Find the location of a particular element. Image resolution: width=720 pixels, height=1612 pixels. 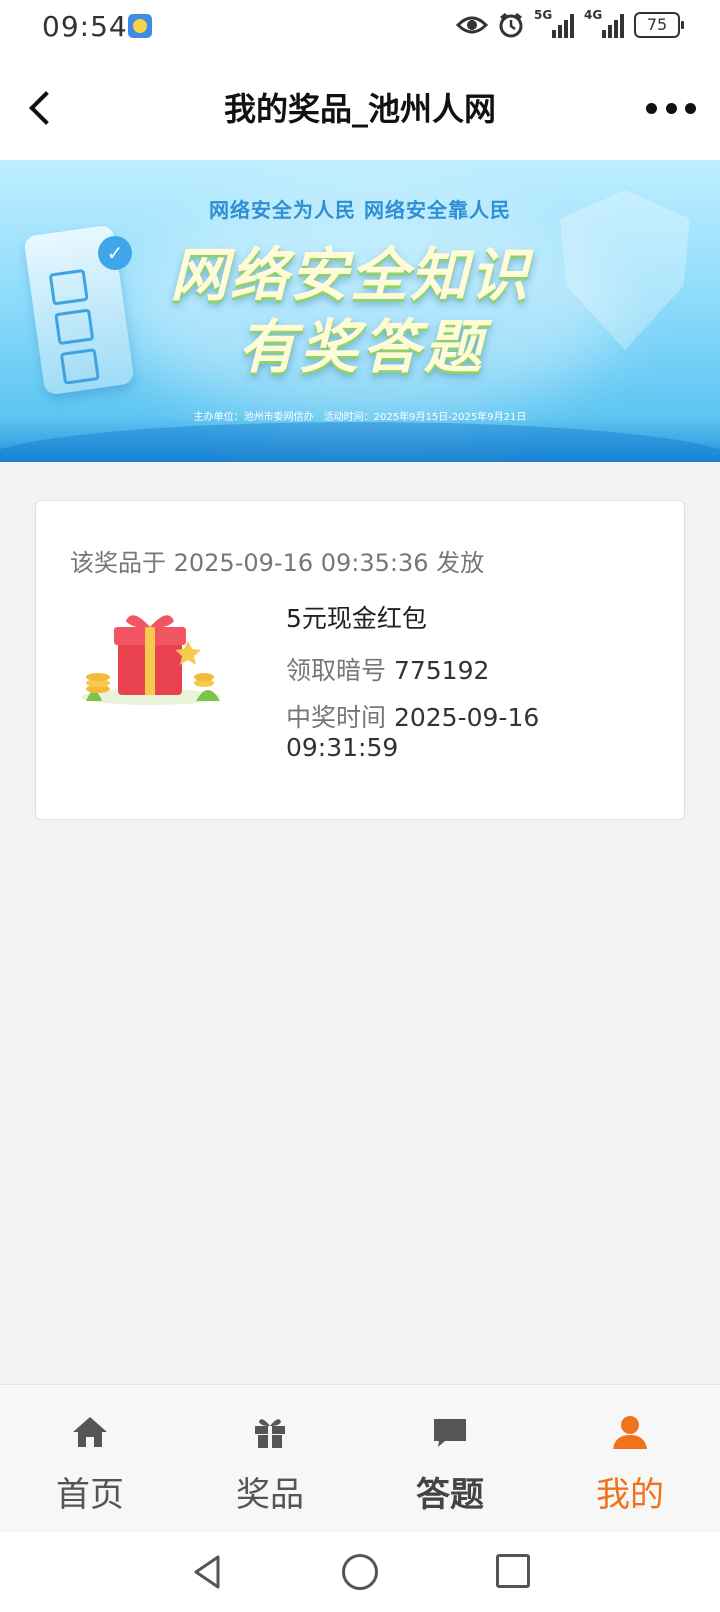

prize-name: 5元现金红包 is located at coordinates (356, 618).